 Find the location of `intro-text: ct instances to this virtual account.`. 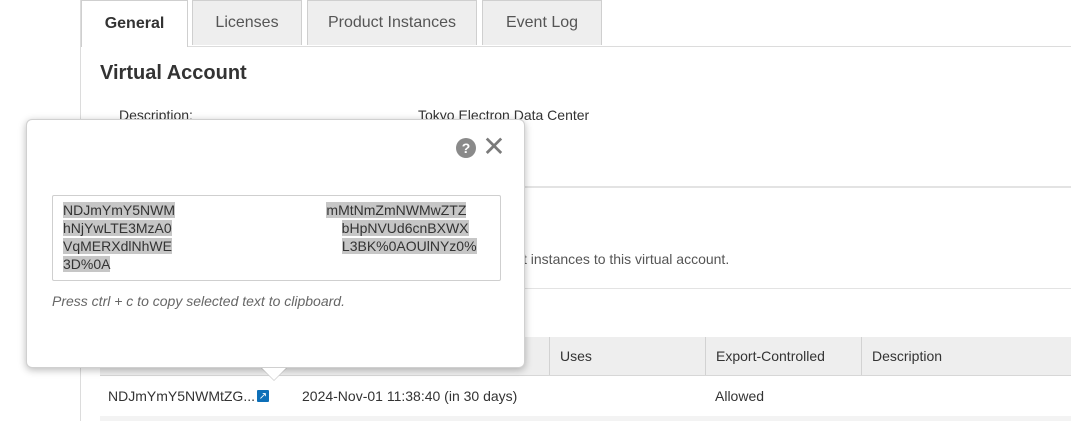

intro-text: ct instances to this virtual account. is located at coordinates (623, 259).